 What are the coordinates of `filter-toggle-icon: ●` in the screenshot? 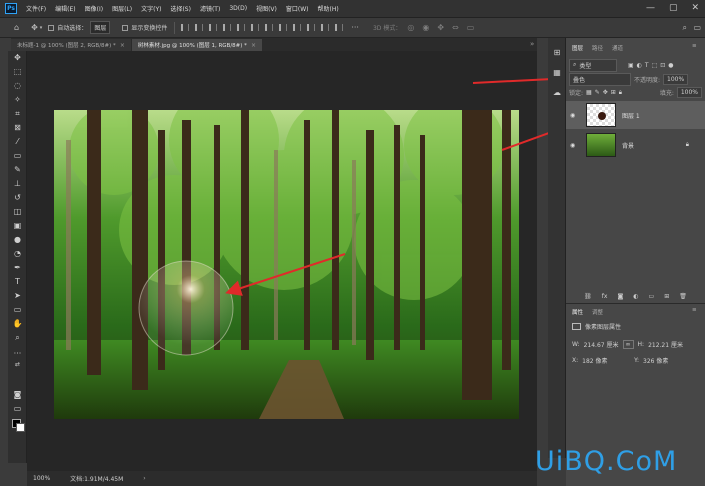 It's located at (670, 65).